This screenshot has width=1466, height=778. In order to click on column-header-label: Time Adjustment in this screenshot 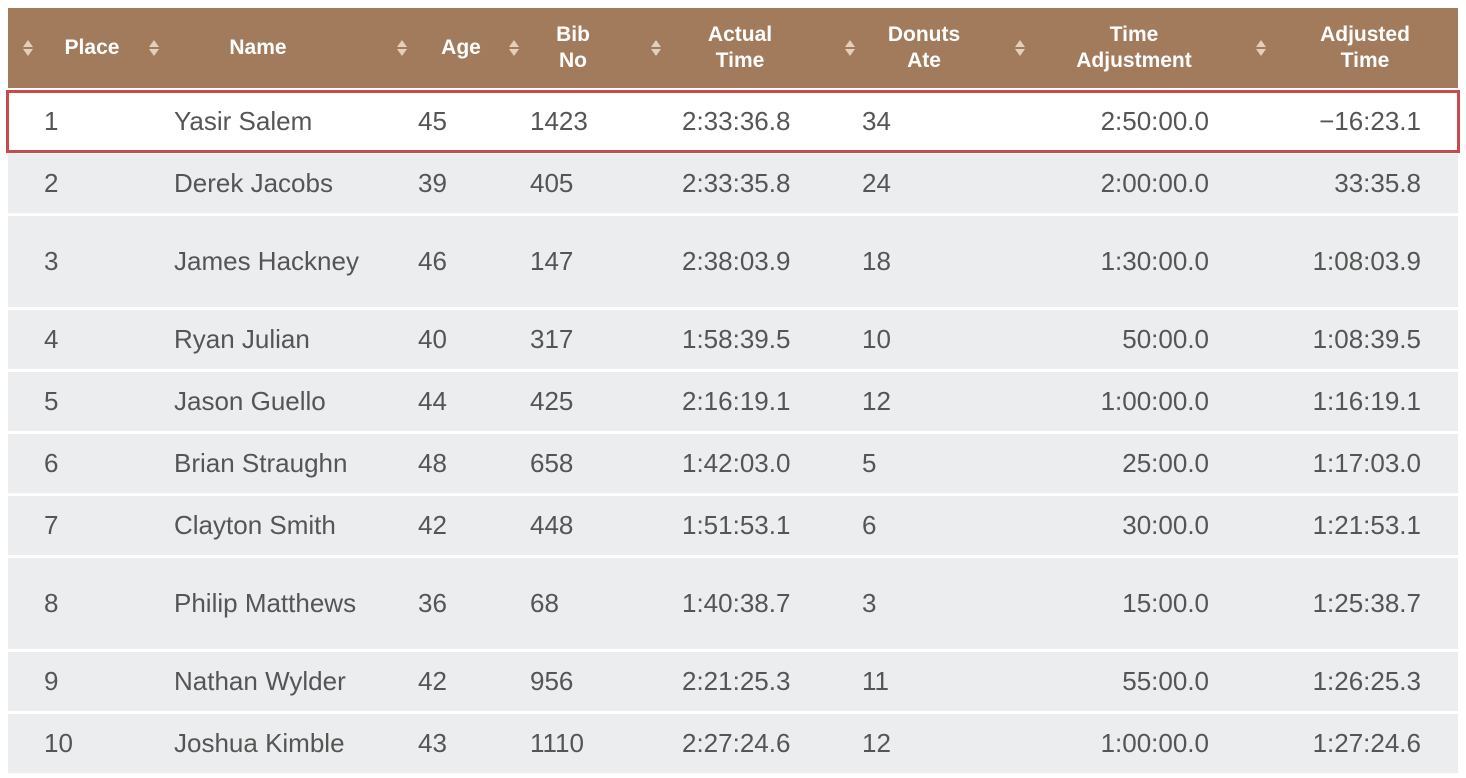, I will do `click(1134, 47)`.